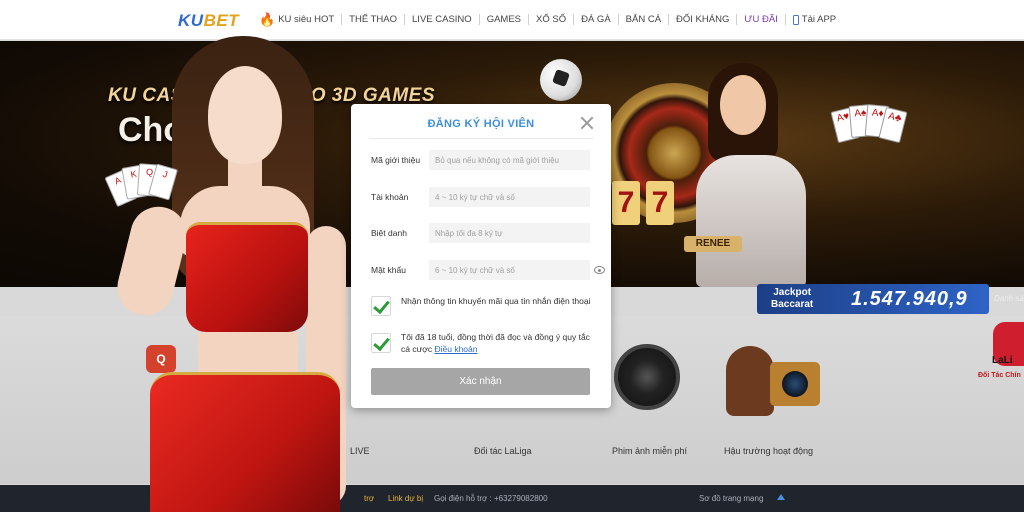  I want to click on nav-item-cockfight: ĐÁ GÀ, so click(596, 19).